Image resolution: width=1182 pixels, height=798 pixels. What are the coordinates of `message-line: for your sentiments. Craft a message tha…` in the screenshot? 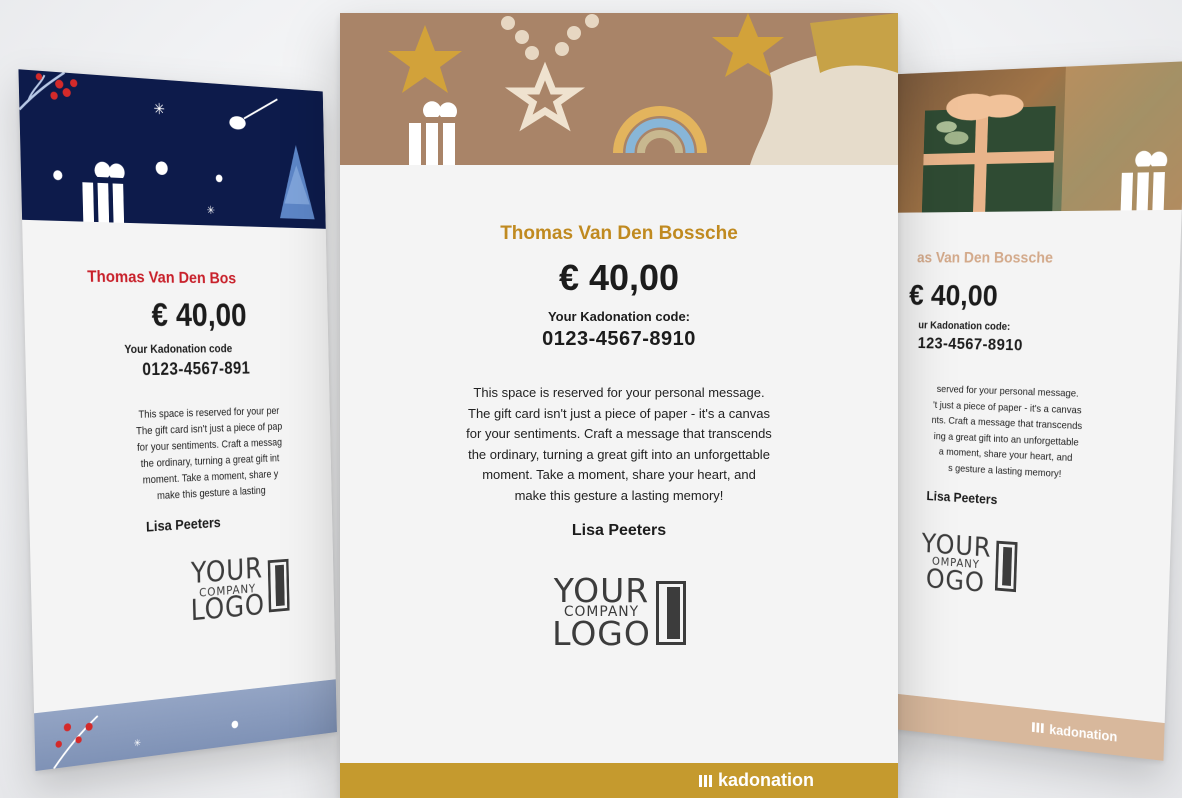 It's located at (619, 434).